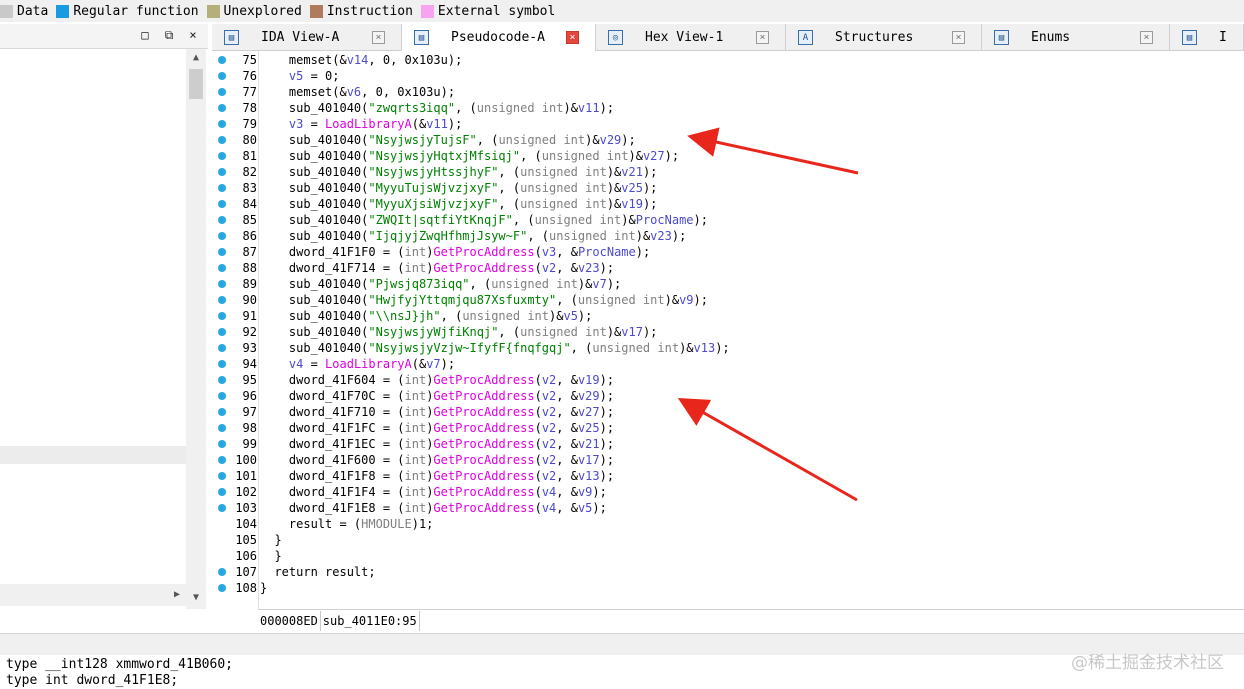 The width and height of the screenshot is (1244, 689). Describe the element at coordinates (615, 37) in the screenshot. I see `hex-view-icon: ◎` at that location.